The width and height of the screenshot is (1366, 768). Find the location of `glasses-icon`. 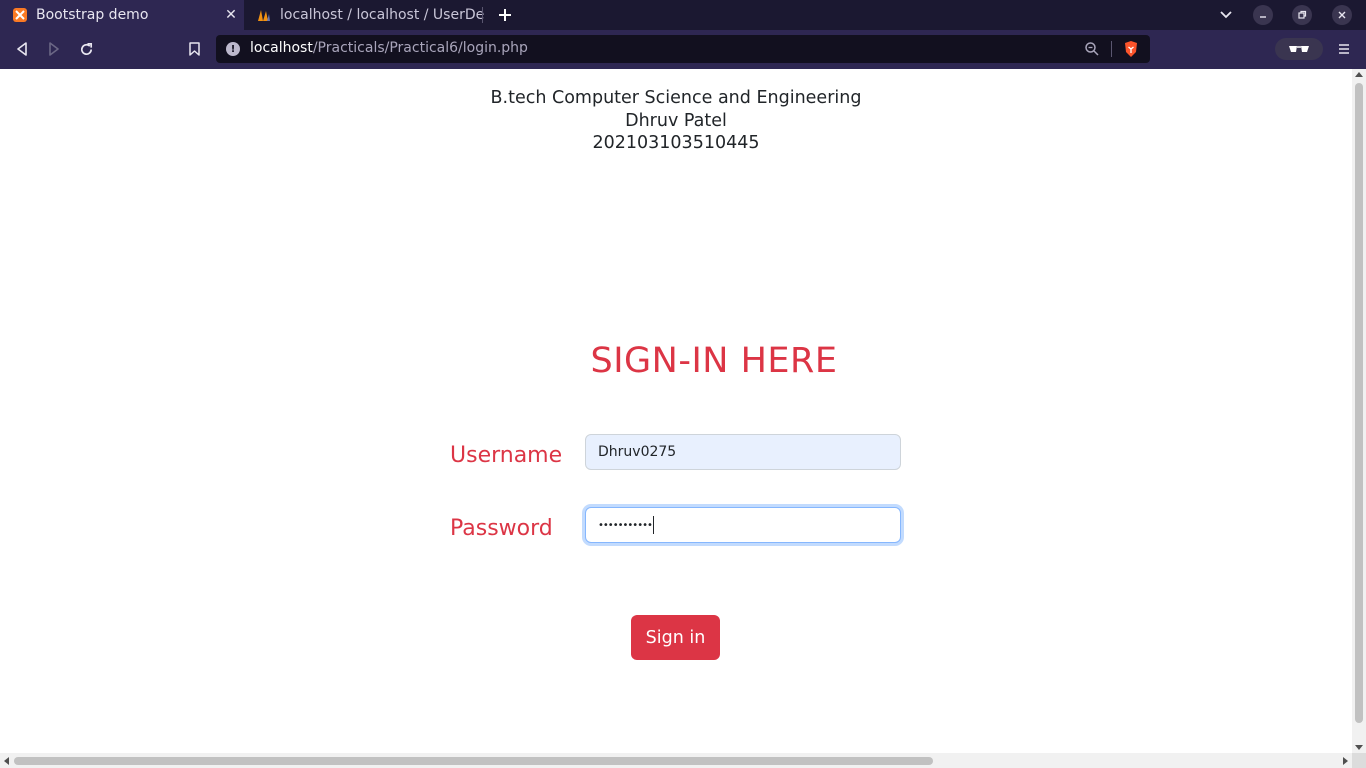

glasses-icon is located at coordinates (1299, 49).